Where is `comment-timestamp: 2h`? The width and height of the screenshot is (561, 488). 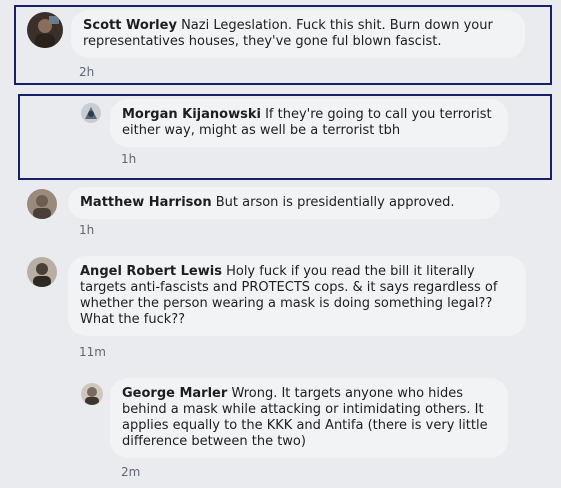 comment-timestamp: 2h is located at coordinates (86, 72).